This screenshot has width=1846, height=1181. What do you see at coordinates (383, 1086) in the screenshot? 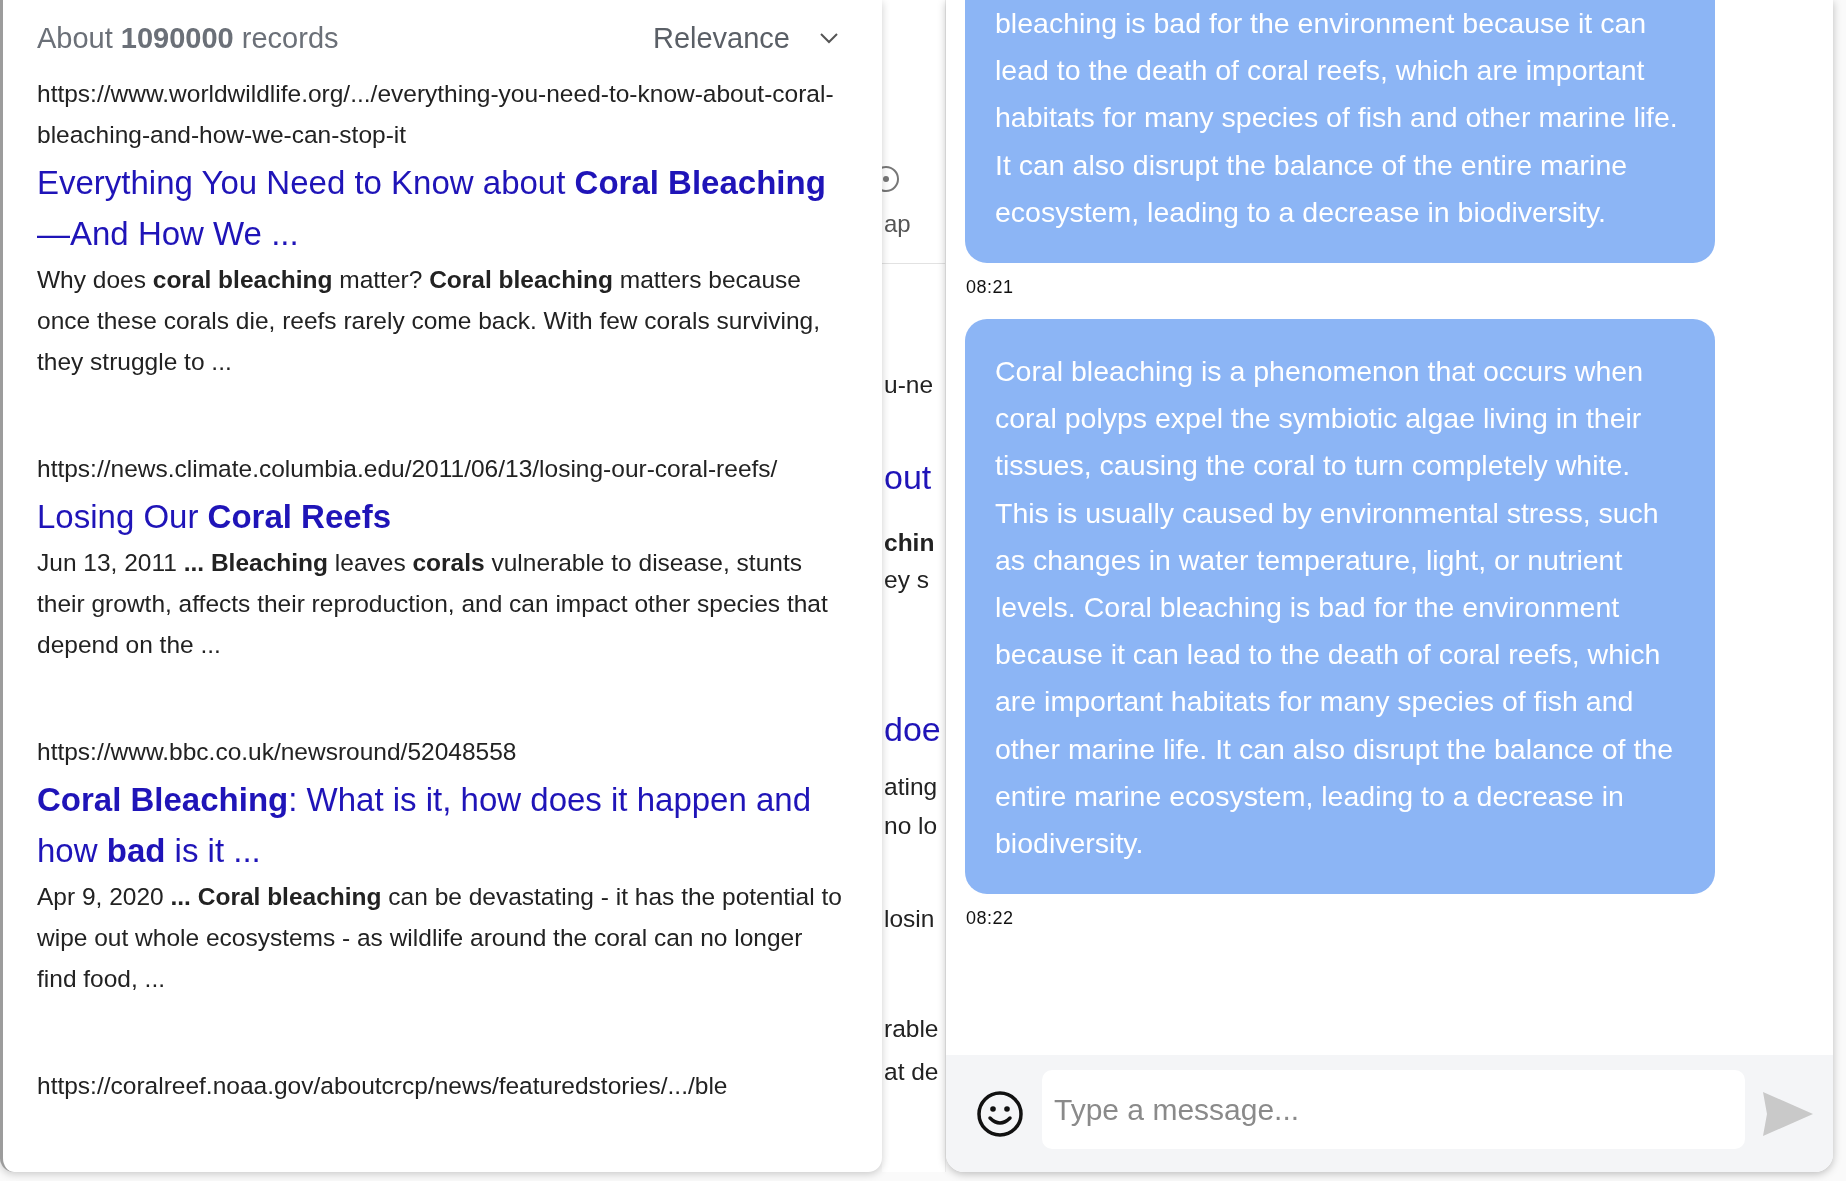
I see `result-url: https://coralreef.noaa.gov/aboutcrcp/news/featuredstories/.../ble` at bounding box center [383, 1086].